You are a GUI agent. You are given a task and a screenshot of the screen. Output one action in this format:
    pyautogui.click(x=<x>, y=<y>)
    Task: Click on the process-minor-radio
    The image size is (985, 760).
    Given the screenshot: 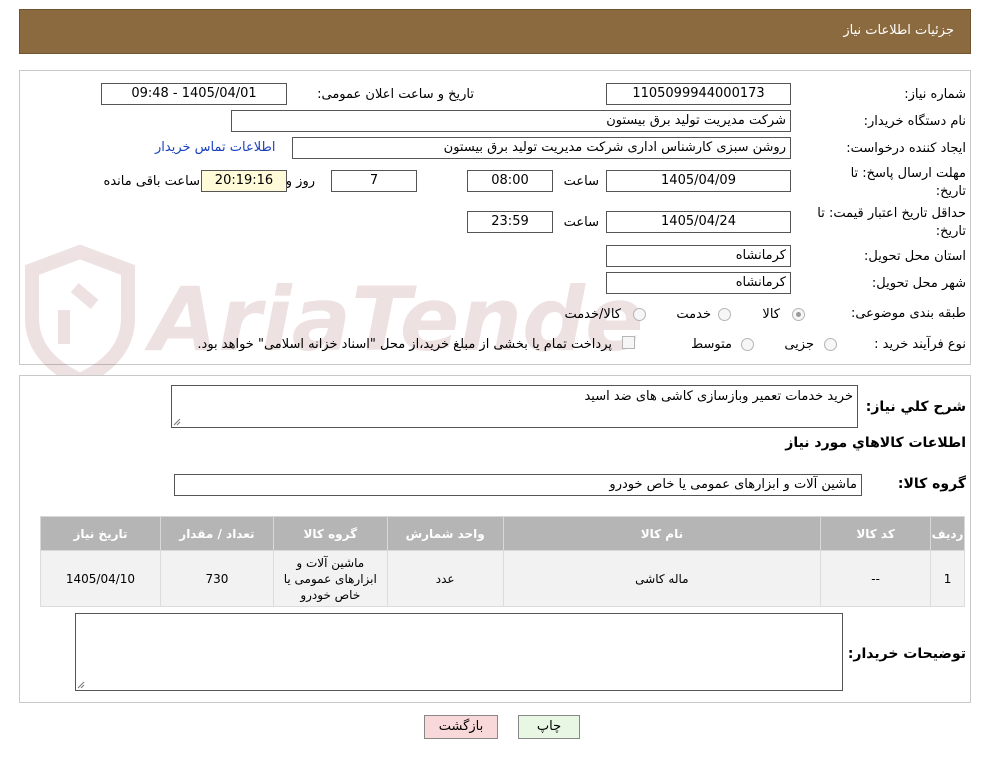 What is the action you would take?
    pyautogui.click(x=830, y=344)
    